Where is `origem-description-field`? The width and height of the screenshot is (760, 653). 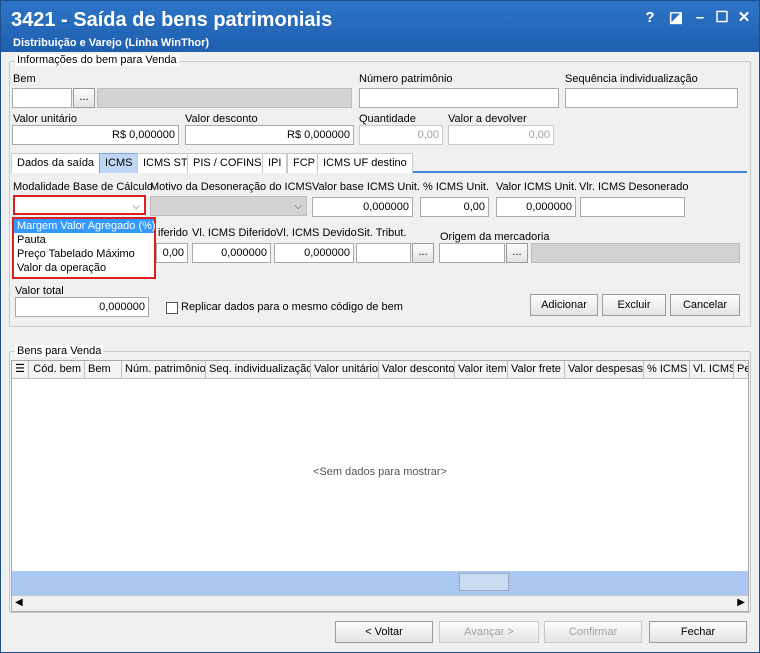
origem-description-field is located at coordinates (635, 253).